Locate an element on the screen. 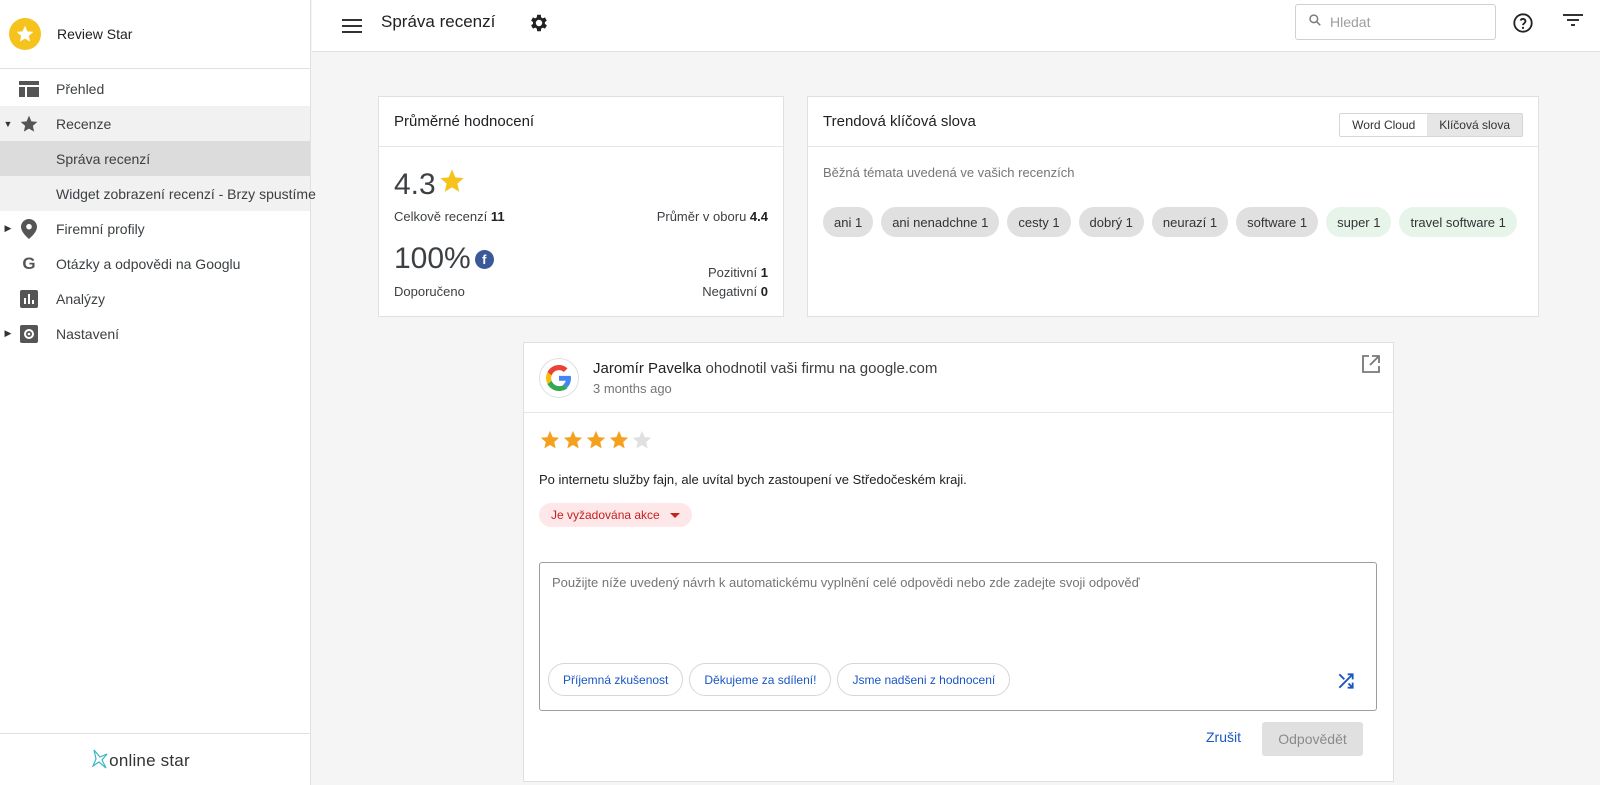 This screenshot has width=1600, height=785. filter-icon is located at coordinates (1575, 24).